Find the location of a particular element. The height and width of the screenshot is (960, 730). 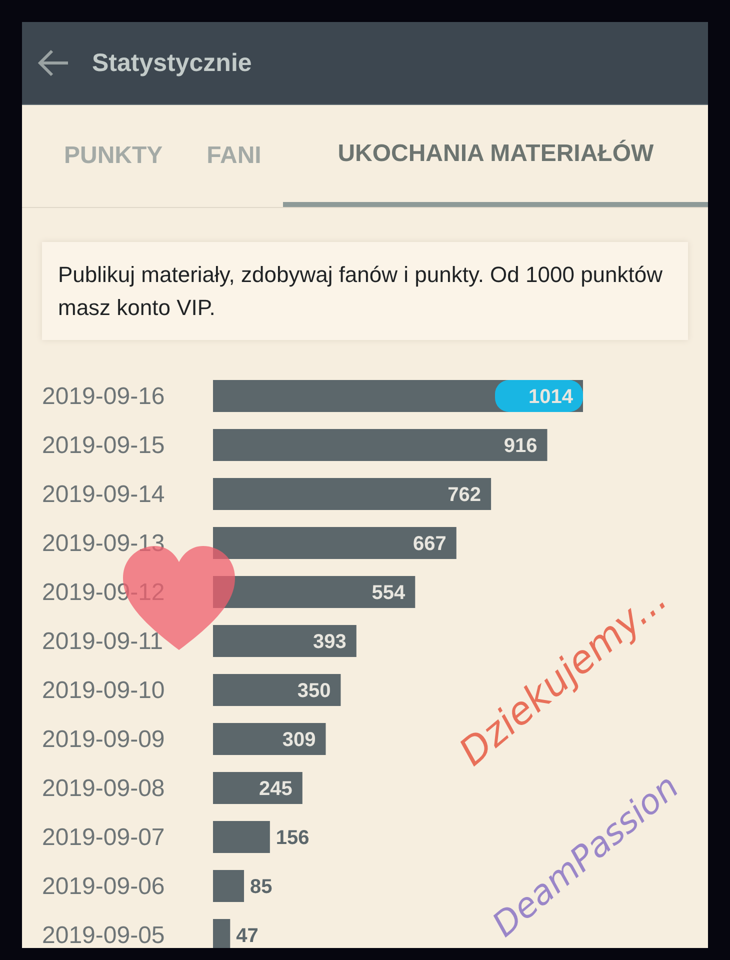

value-label: 309 is located at coordinates (299, 740).